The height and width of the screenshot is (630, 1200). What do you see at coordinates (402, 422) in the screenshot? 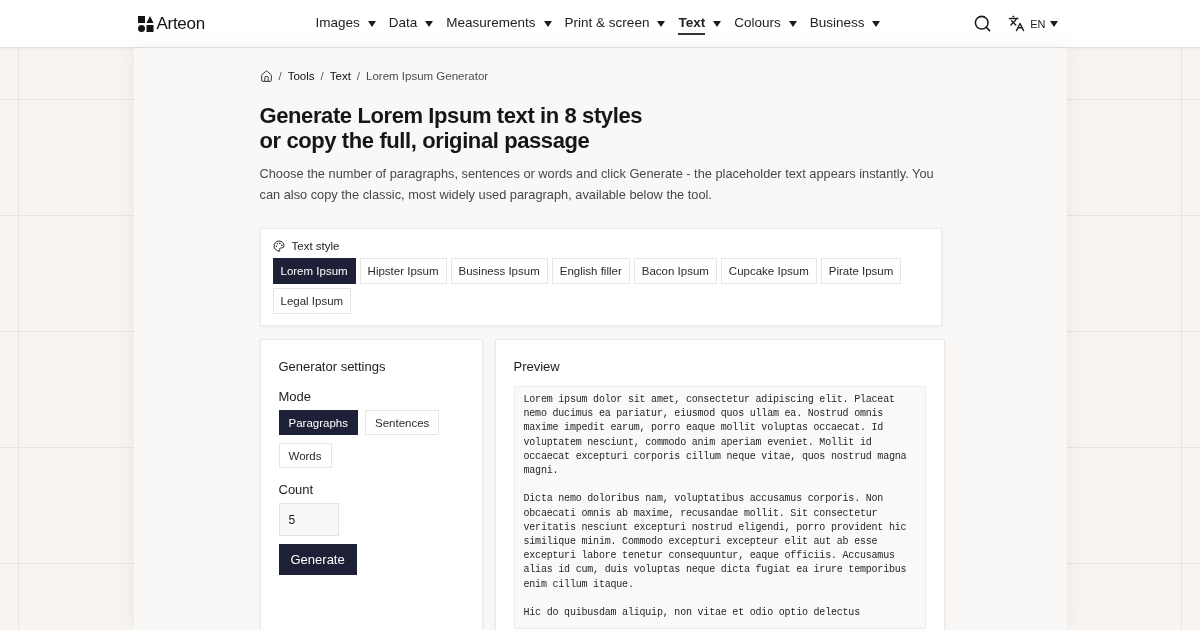
I see `mode-button: Sentences` at bounding box center [402, 422].